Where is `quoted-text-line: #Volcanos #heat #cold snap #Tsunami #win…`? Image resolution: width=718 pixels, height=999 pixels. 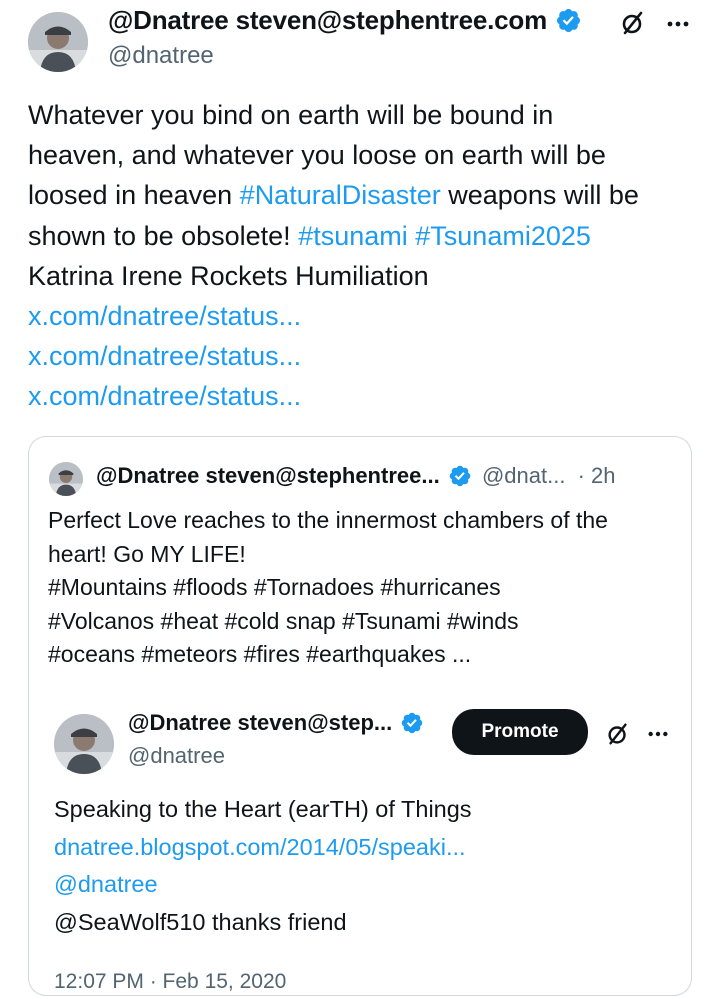
quoted-text-line: #Volcanos #heat #cold snap #Tsunami #win… is located at coordinates (283, 620).